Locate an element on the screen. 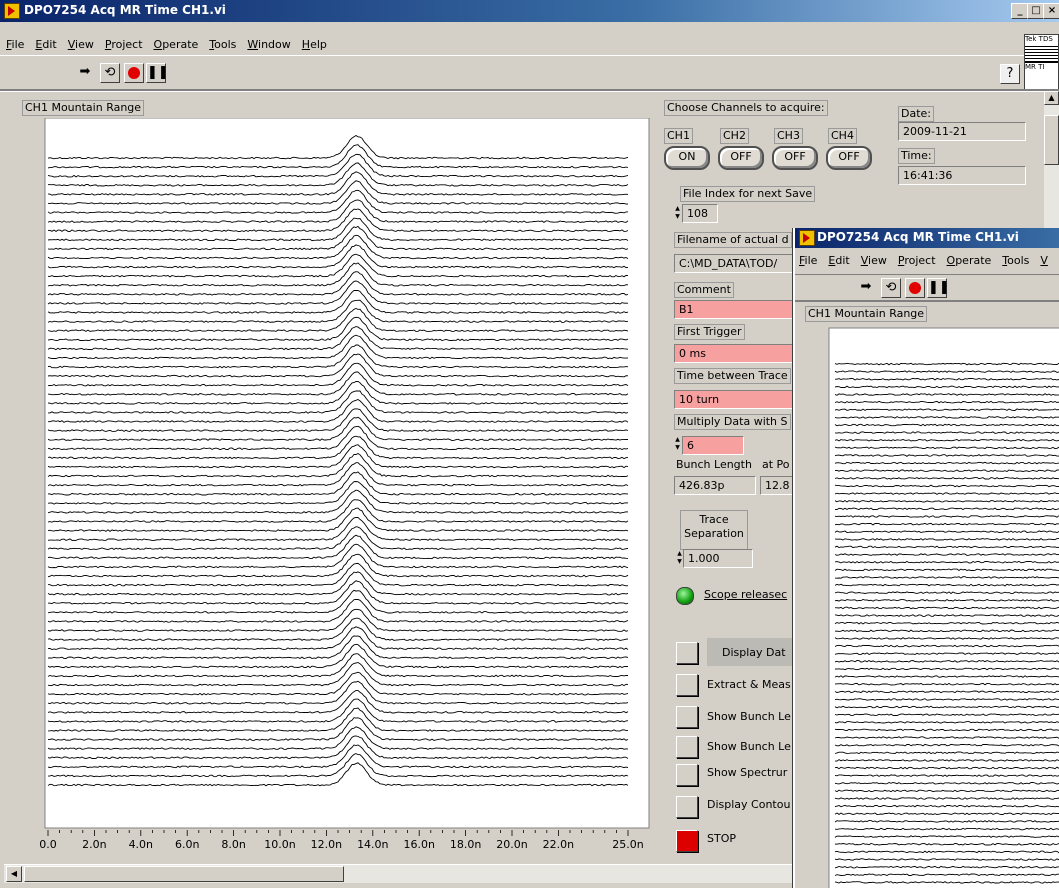 The width and height of the screenshot is (1059, 888). time-between-label: Time between Trace is located at coordinates (732, 376).